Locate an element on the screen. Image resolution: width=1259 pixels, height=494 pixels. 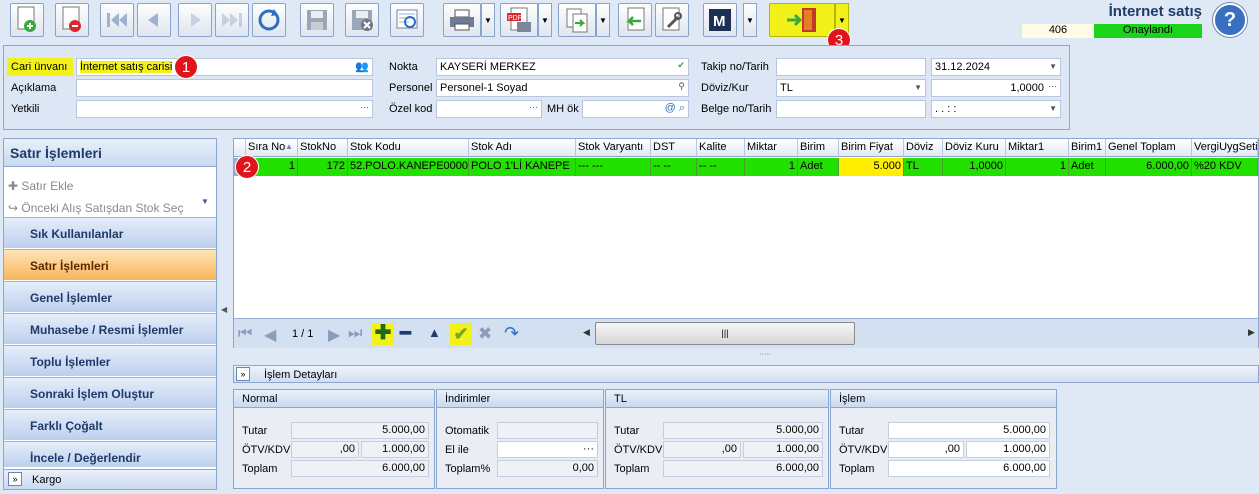
mhok-field: @ ⌕ is located at coordinates (635, 109).